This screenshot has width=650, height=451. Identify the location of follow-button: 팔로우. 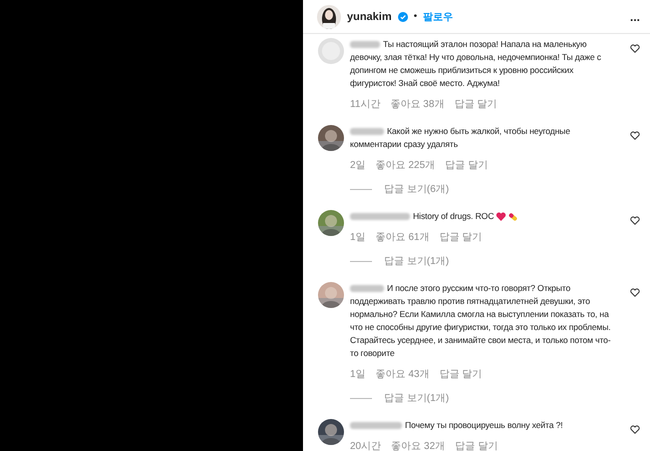
(438, 17).